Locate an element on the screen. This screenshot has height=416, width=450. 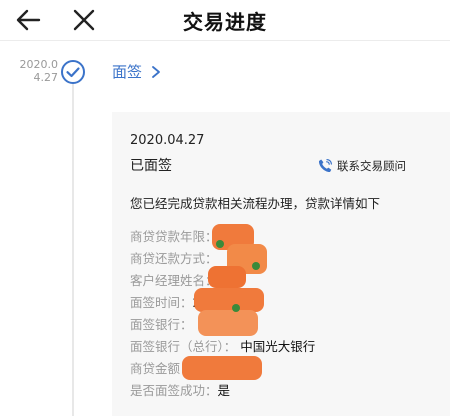
detail-row: 面签银行（总行）： 中国光大银行 is located at coordinates (222, 347).